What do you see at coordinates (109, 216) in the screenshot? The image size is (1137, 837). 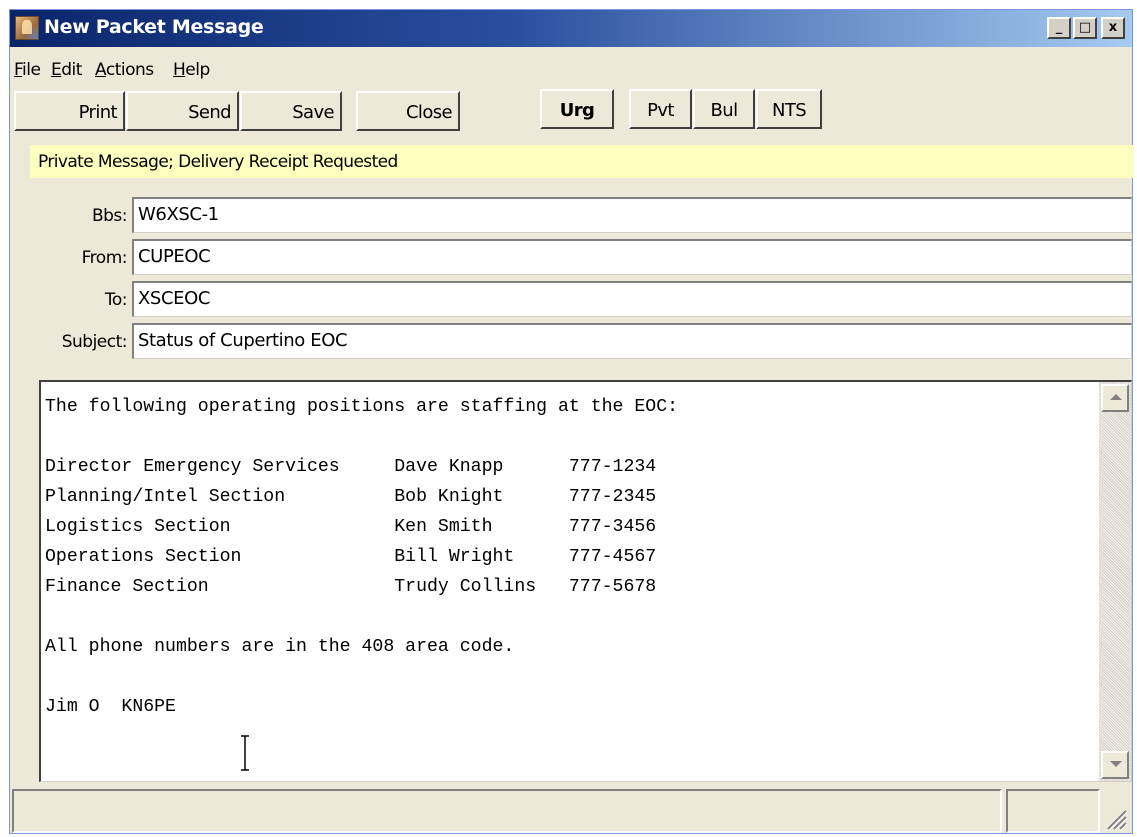 I see `bbs-label: Bbs:` at bounding box center [109, 216].